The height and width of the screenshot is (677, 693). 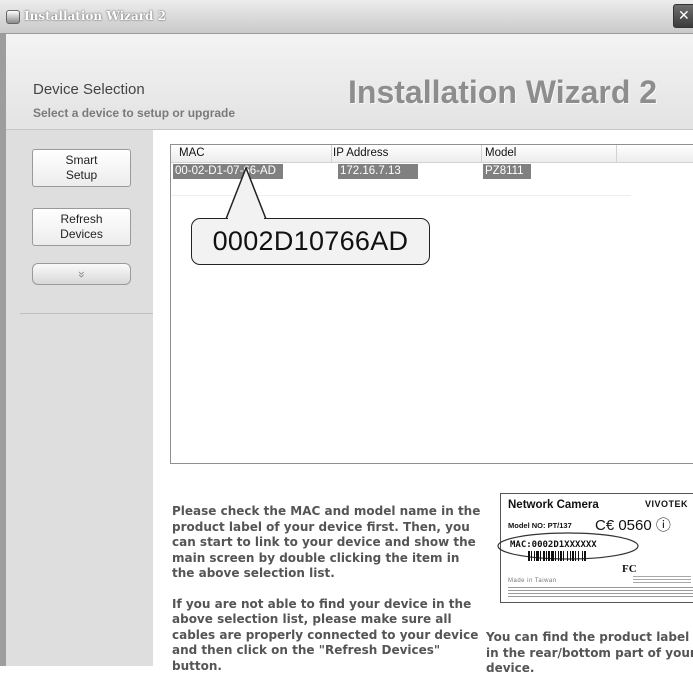 What do you see at coordinates (81, 234) in the screenshot?
I see `refresh-devices-label-line2: Devices` at bounding box center [81, 234].